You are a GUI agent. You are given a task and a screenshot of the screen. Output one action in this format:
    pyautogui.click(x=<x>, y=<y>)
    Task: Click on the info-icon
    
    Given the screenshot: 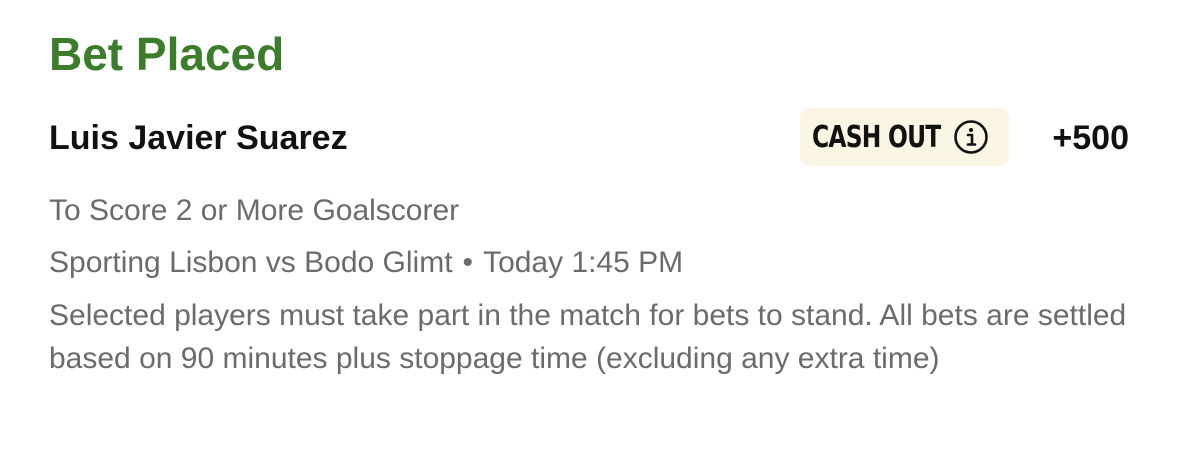 What is the action you would take?
    pyautogui.click(x=971, y=137)
    